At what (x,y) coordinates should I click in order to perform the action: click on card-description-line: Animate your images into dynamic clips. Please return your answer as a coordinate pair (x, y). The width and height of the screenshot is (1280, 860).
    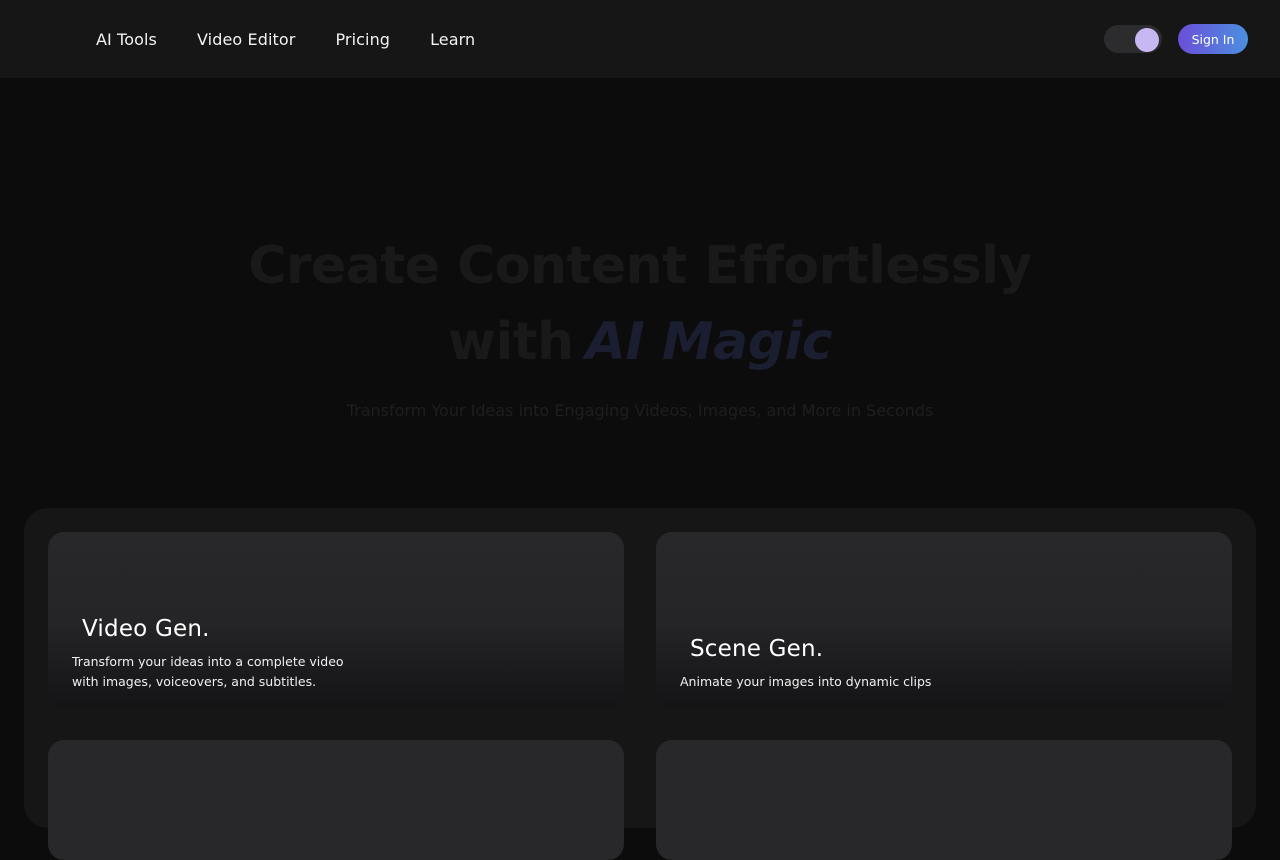
    Looking at the image, I should click on (806, 681).